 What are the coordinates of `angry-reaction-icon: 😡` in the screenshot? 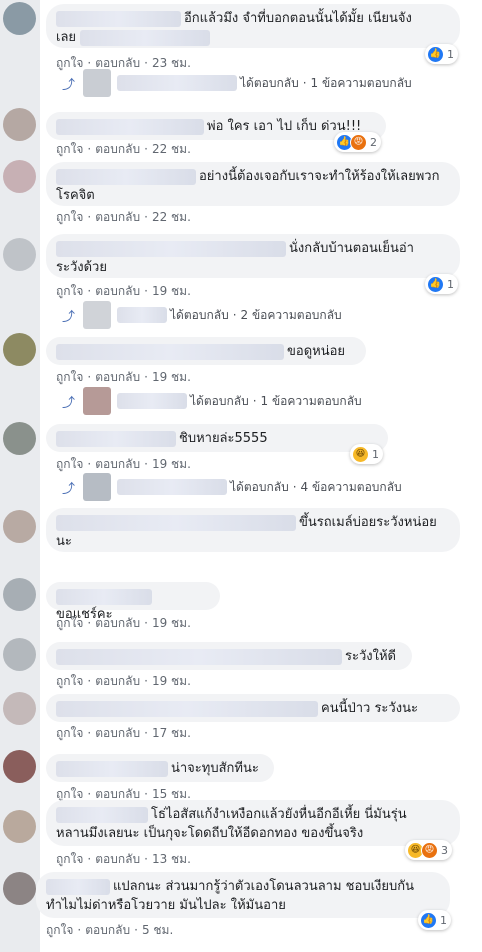 It's located at (429, 850).